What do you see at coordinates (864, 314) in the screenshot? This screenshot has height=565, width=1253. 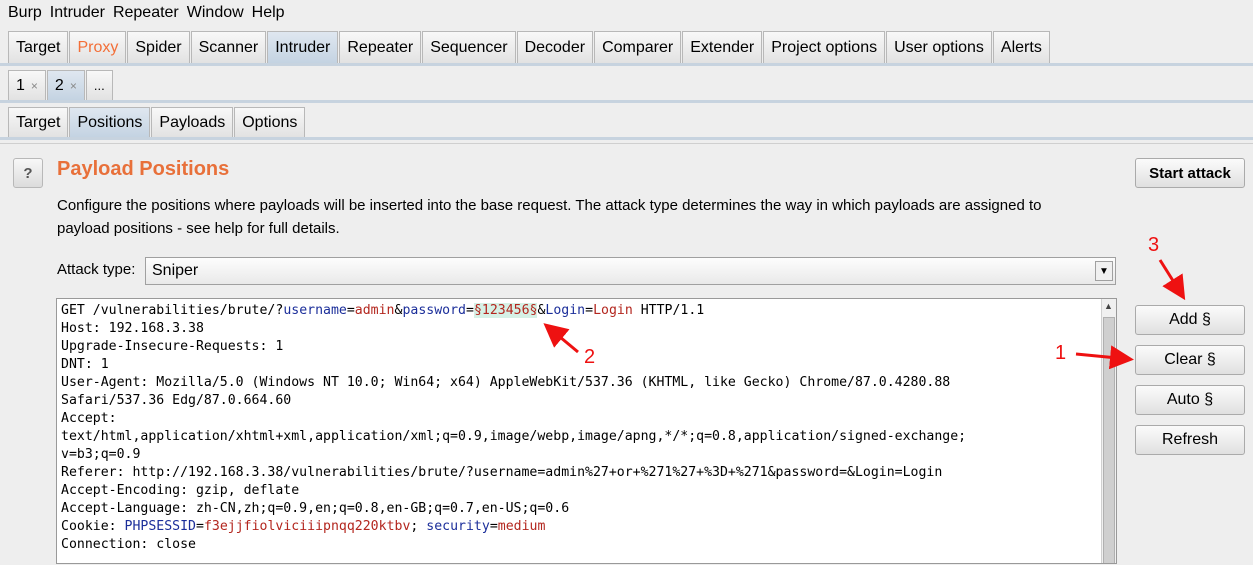 I see `annotation-arrows` at bounding box center [864, 314].